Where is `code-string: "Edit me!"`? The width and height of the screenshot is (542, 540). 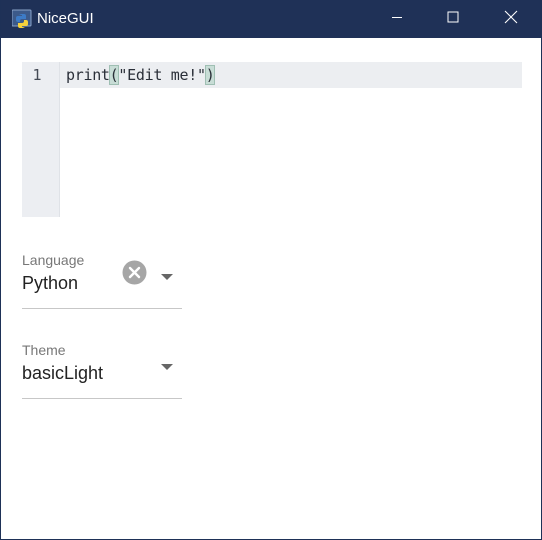 code-string: "Edit me!" is located at coordinates (162, 75).